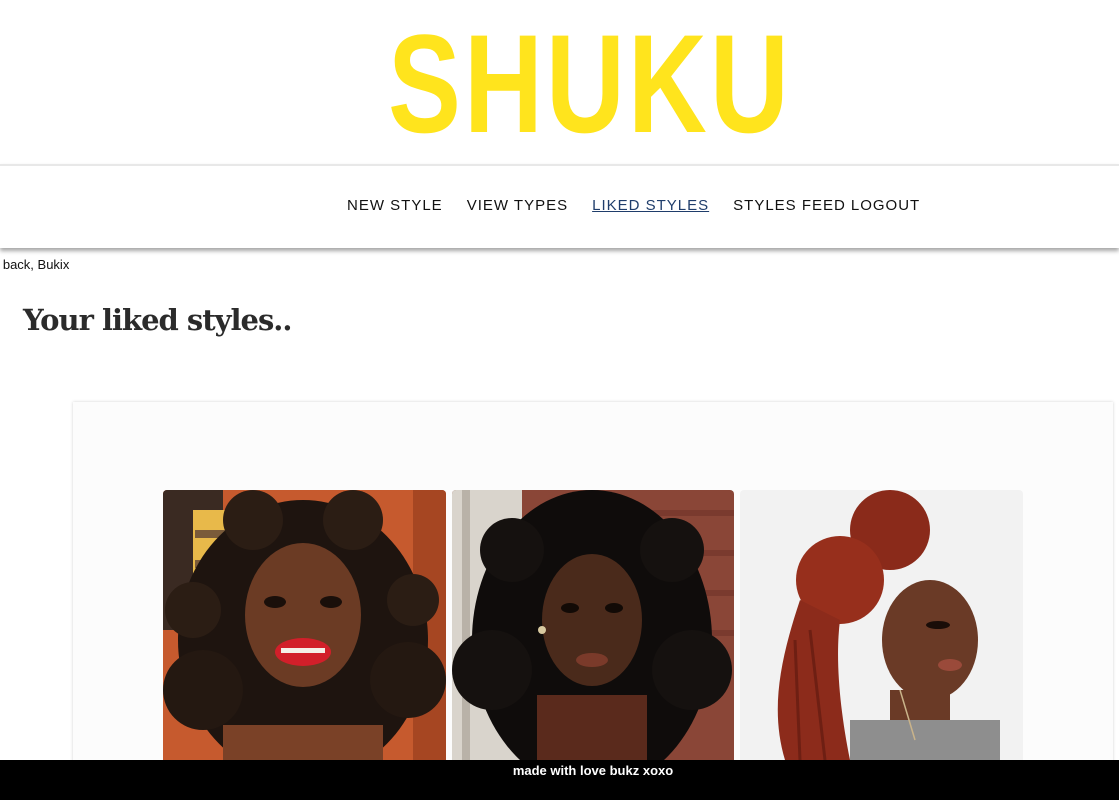  I want to click on nav-liked-styles: LIKED STYLES, so click(650, 205).